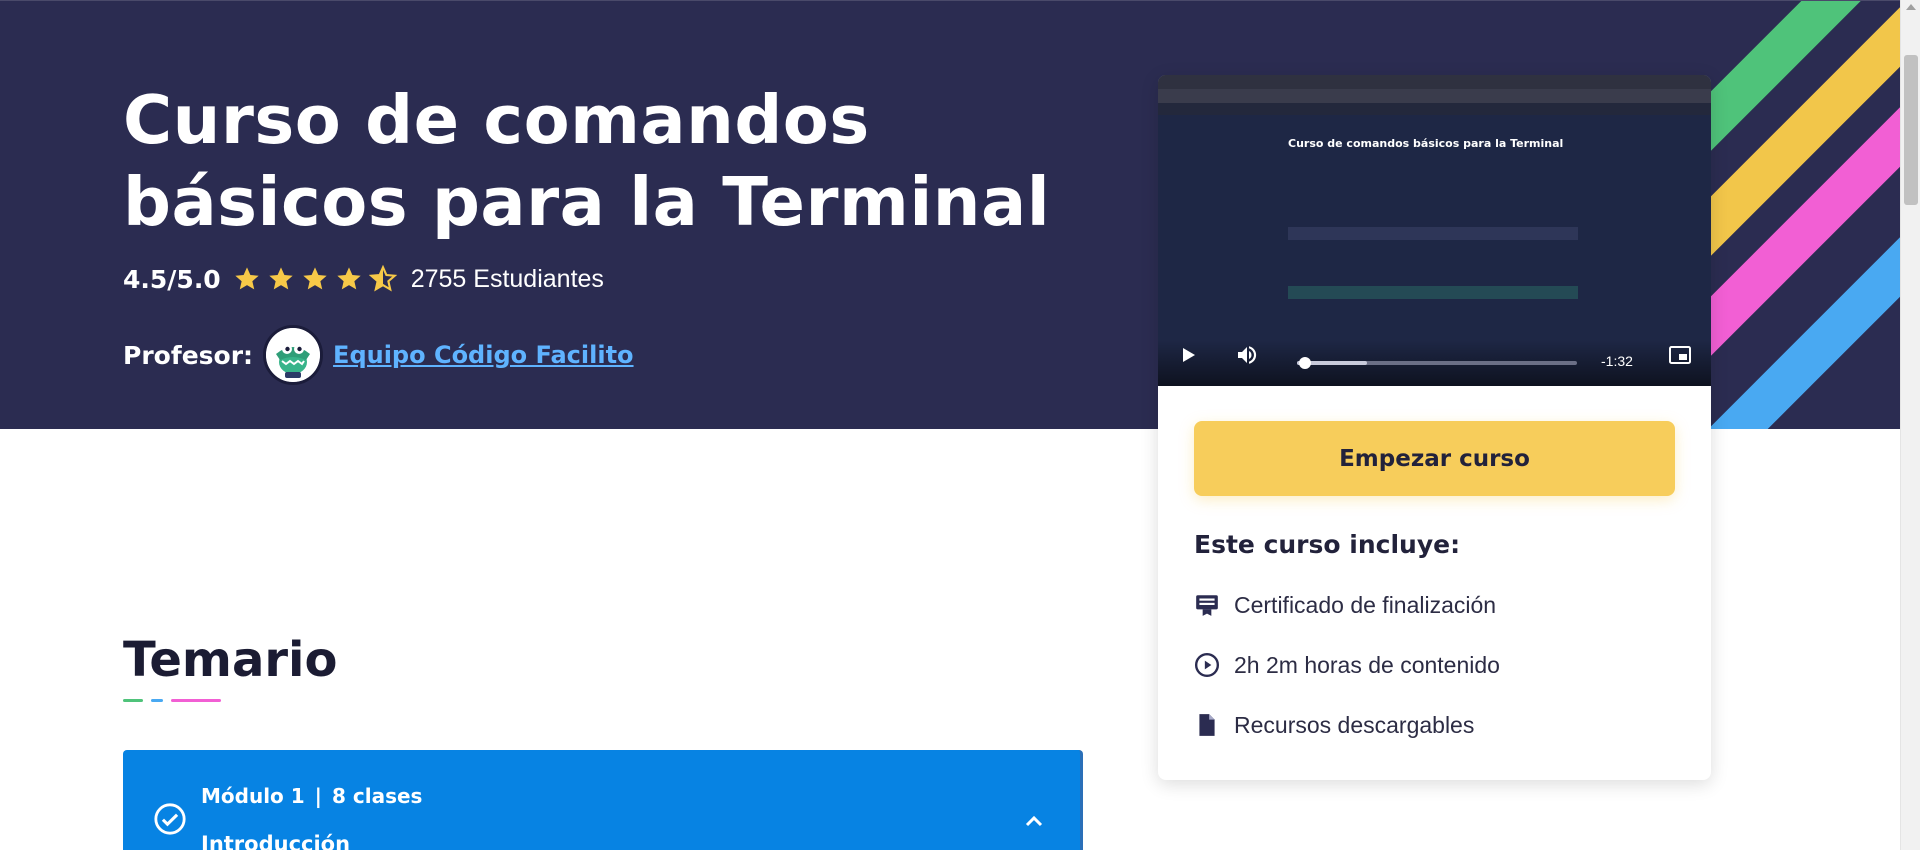 The width and height of the screenshot is (1920, 850). I want to click on scroll-up-arrow-icon, so click(1911, 7).